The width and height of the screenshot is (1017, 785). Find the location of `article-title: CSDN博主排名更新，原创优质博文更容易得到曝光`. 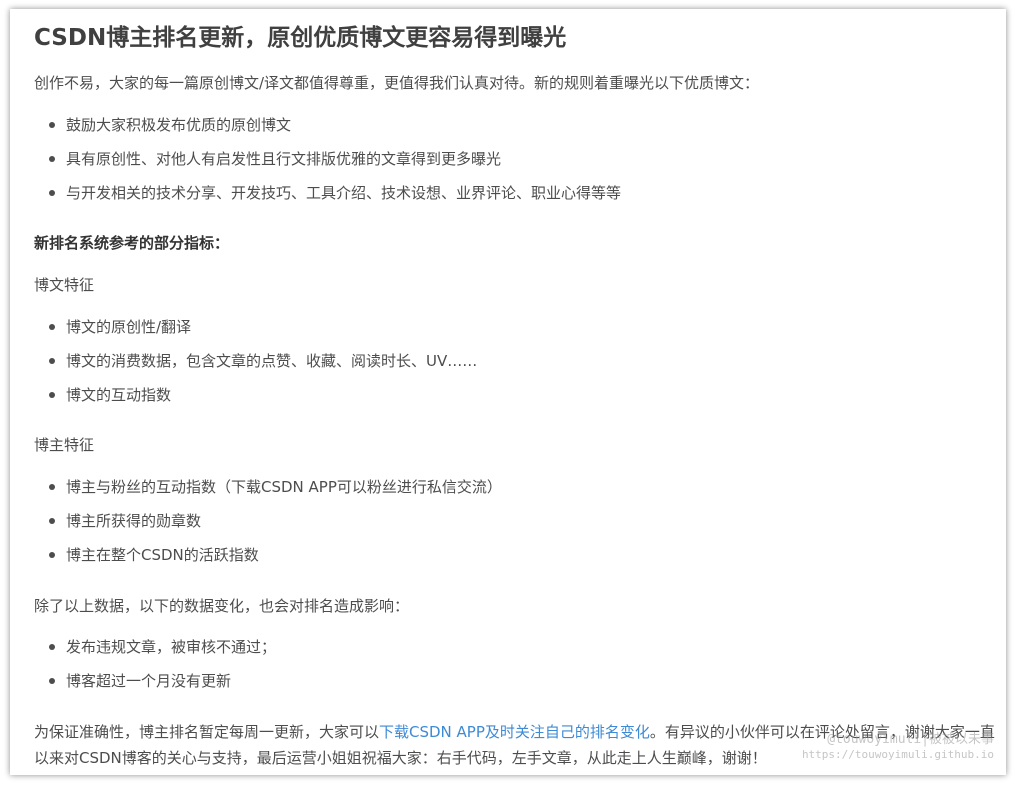

article-title: CSDN博主排名更新，原创优质博文更容易得到曝光 is located at coordinates (300, 38).